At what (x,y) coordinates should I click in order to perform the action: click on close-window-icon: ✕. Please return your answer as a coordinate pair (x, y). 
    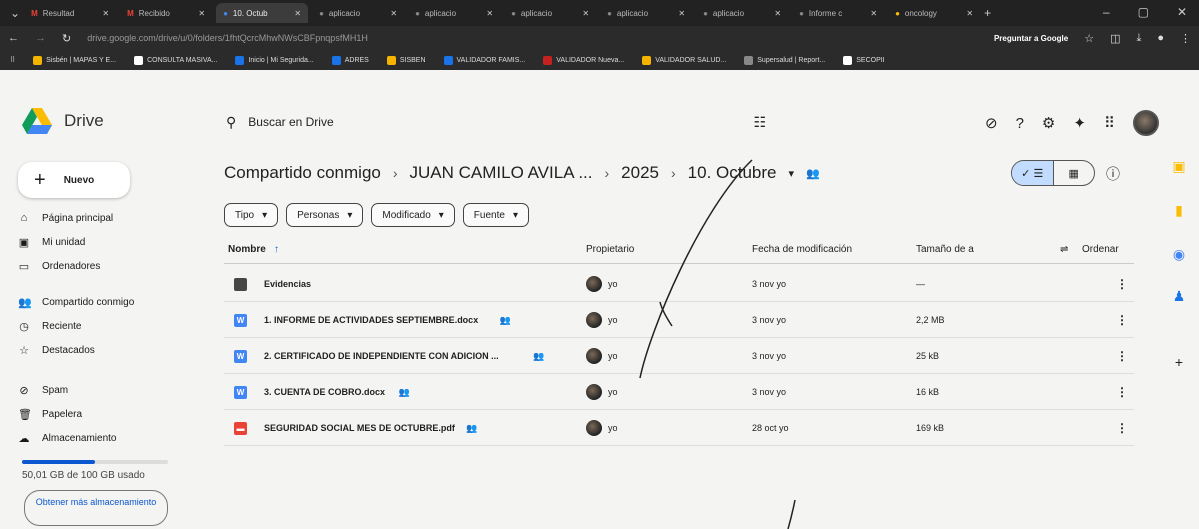
    Looking at the image, I should click on (1182, 12).